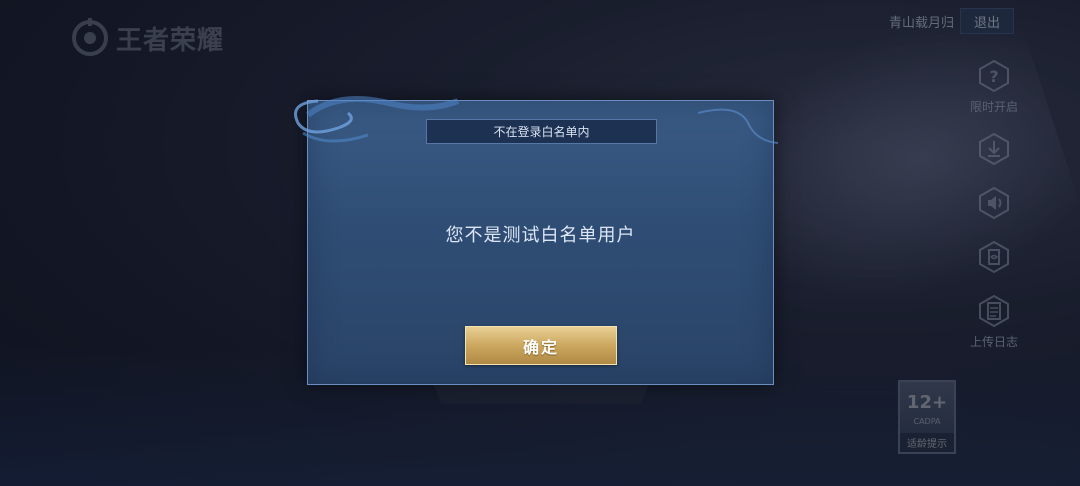 This screenshot has height=486, width=1080. Describe the element at coordinates (540, 235) in the screenshot. I see `dialog-message: 您不是测试白名单用户` at that location.